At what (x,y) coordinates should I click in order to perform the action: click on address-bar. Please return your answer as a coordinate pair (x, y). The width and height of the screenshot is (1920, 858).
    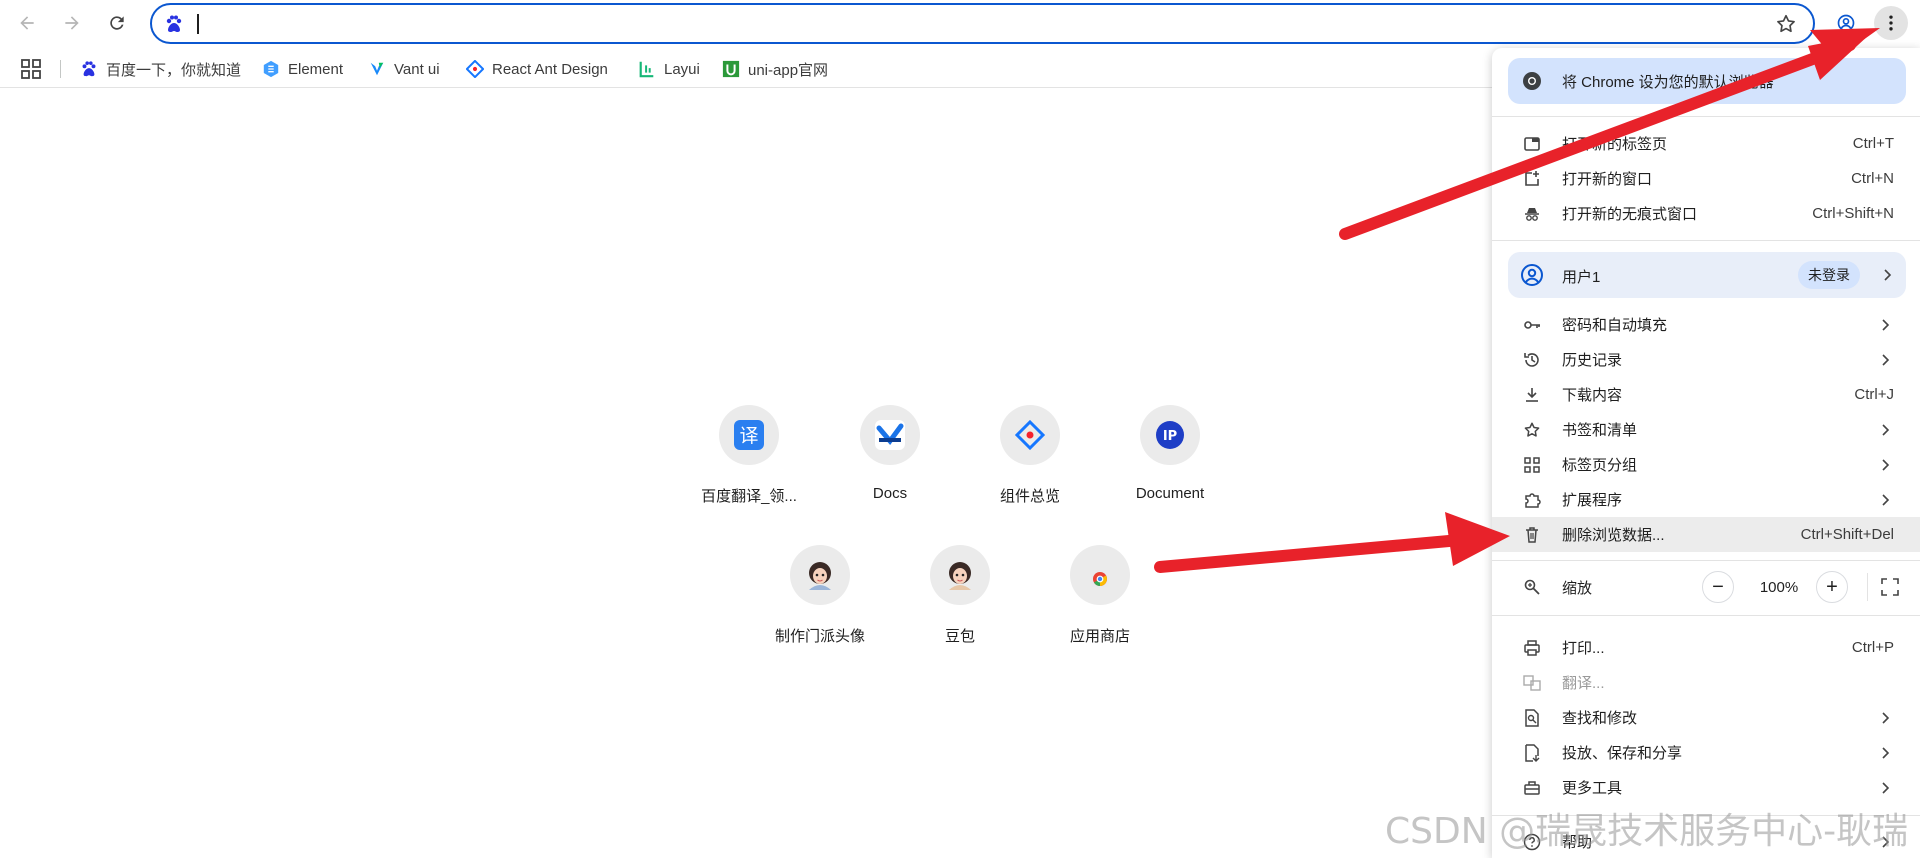
    Looking at the image, I should click on (982, 23).